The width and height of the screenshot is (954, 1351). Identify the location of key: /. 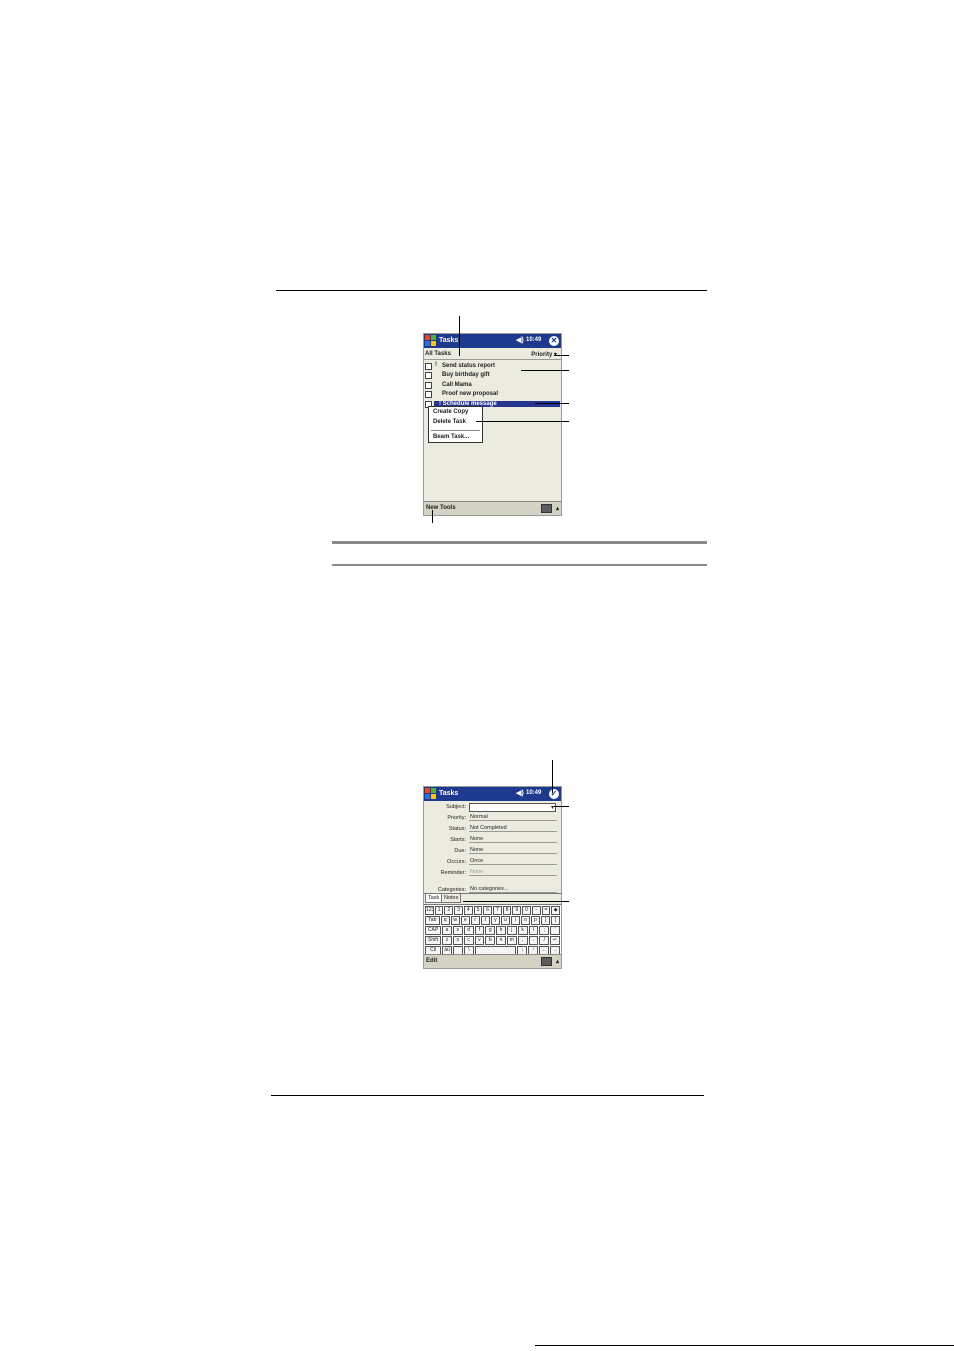
(544, 940).